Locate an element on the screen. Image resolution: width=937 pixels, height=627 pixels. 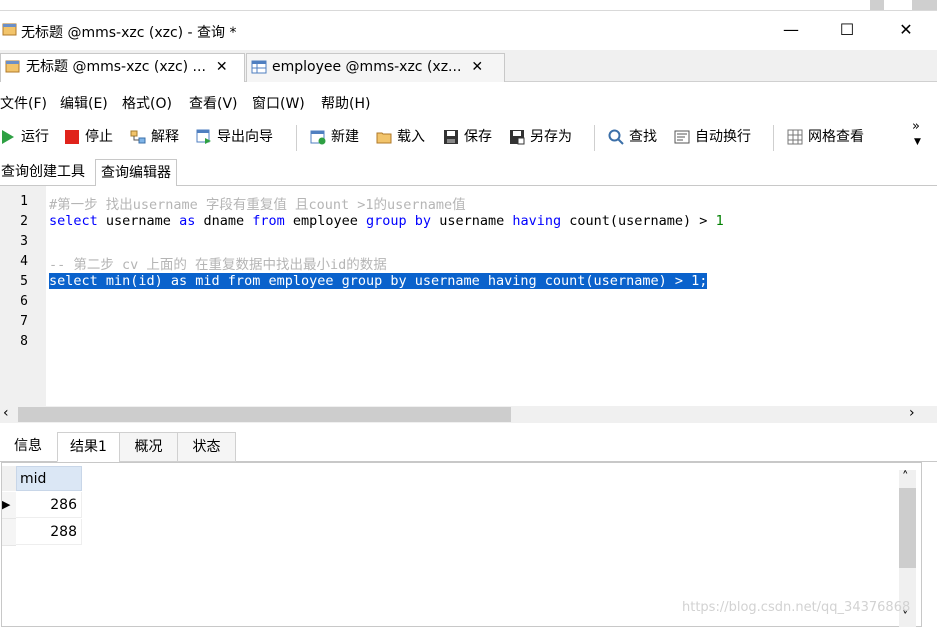
save-icon is located at coordinates (451, 137).